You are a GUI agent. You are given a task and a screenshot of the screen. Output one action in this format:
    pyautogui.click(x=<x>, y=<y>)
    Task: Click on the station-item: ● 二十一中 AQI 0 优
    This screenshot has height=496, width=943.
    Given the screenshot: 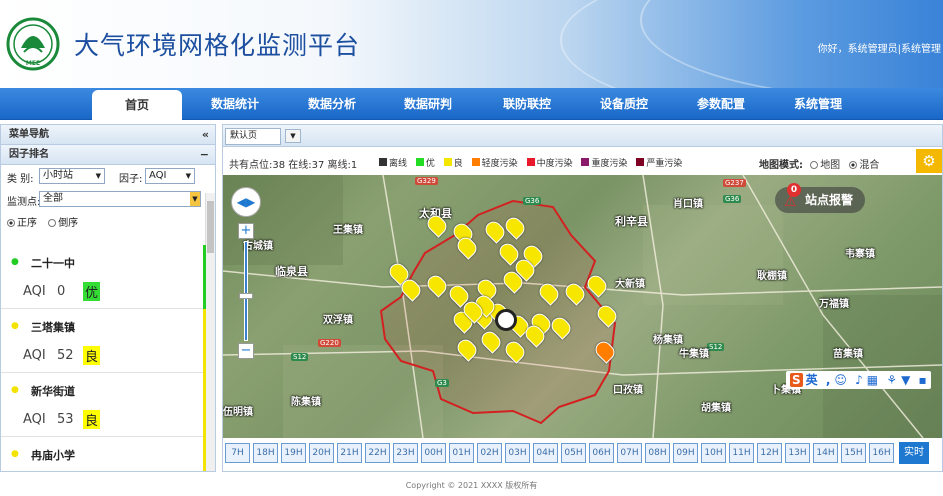 What is the action you would take?
    pyautogui.click(x=103, y=277)
    